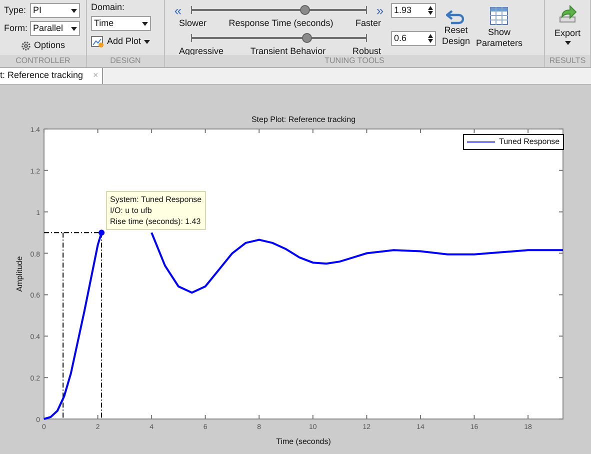  Describe the element at coordinates (156, 221) in the screenshot. I see `data-tip-line: Rise time (seconds): 1.43` at that location.